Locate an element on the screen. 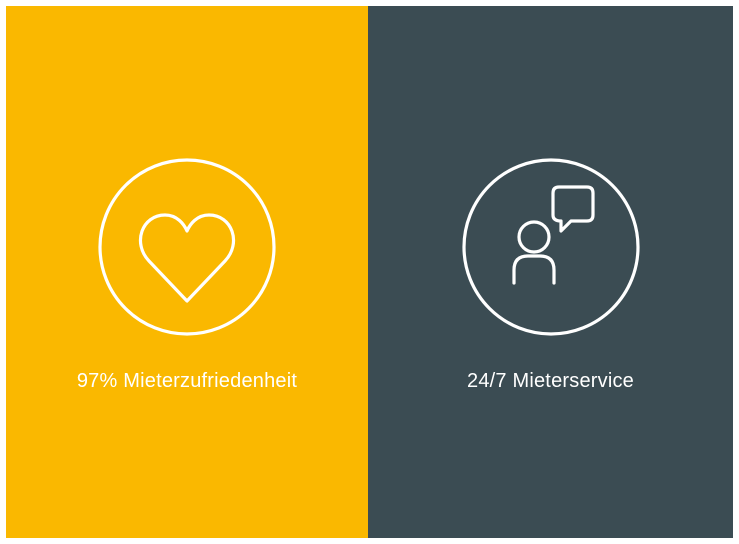 This screenshot has height=544, width=739. user-chat-icon is located at coordinates (551, 247).